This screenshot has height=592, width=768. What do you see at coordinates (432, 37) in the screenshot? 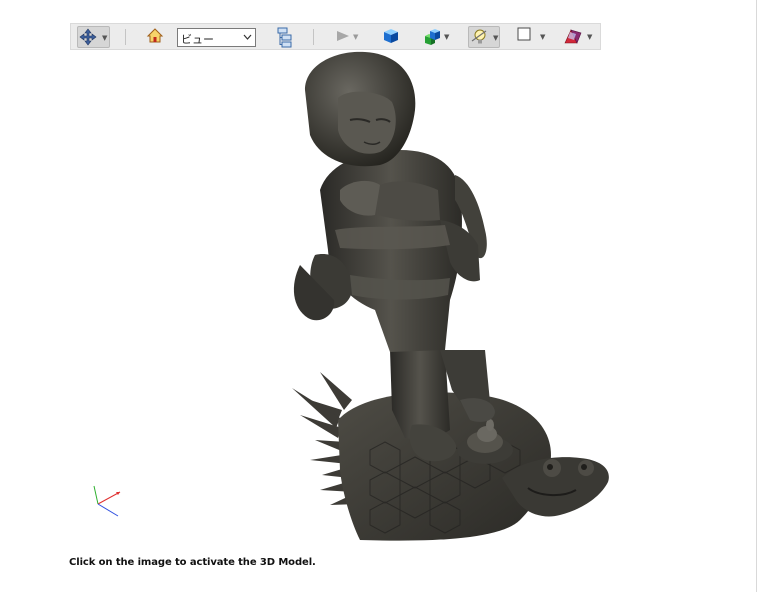
I see `cubes-icon` at bounding box center [432, 37].